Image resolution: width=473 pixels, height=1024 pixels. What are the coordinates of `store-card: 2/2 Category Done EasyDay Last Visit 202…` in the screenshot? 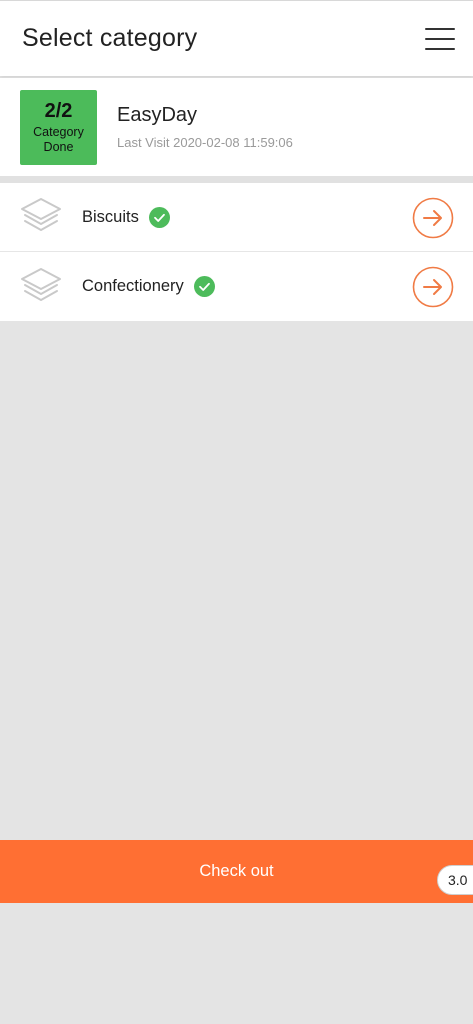 It's located at (236, 127).